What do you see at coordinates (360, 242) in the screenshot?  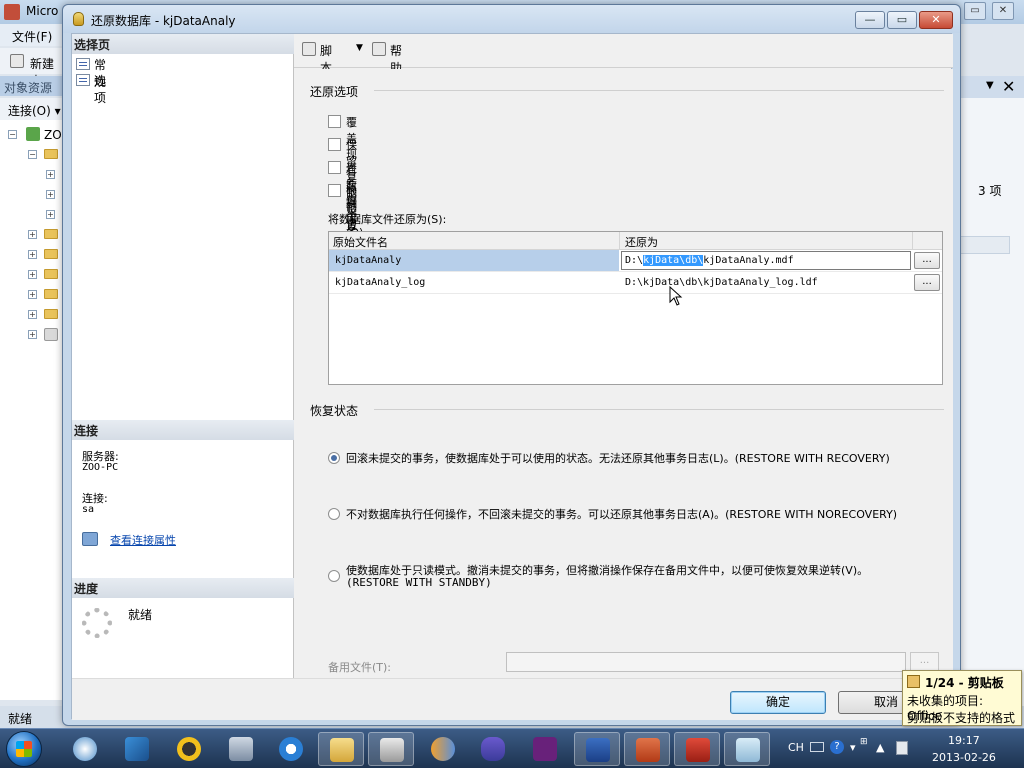 I see `column-original-filename: 原始文件名` at bounding box center [360, 242].